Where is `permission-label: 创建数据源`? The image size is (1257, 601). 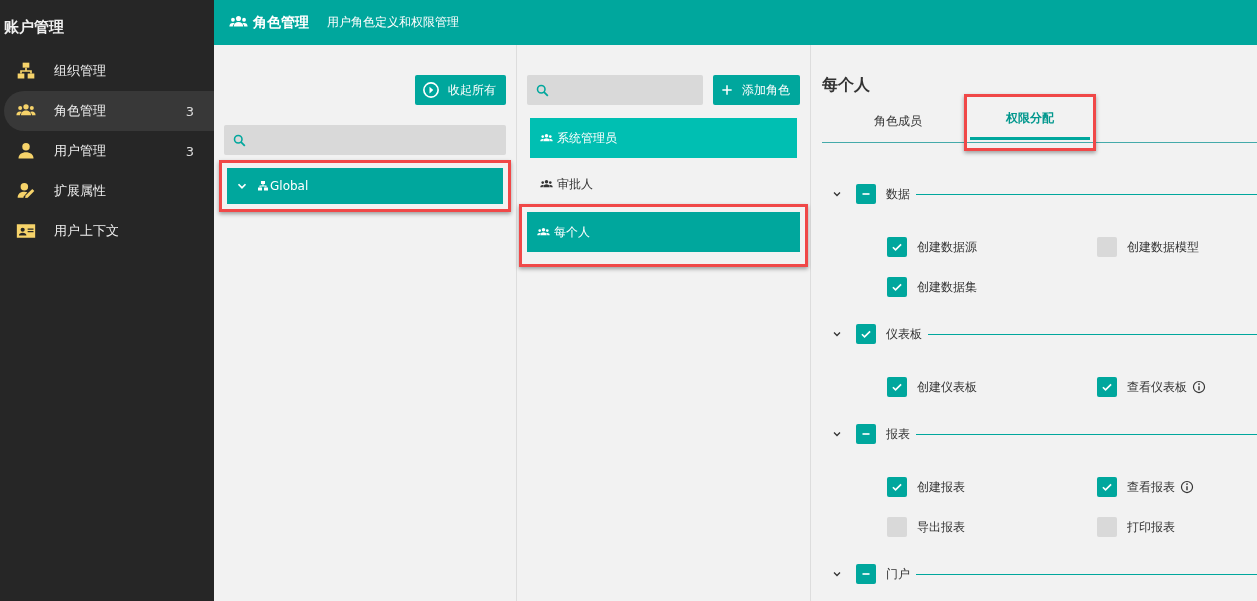
permission-label: 创建数据源 is located at coordinates (947, 247).